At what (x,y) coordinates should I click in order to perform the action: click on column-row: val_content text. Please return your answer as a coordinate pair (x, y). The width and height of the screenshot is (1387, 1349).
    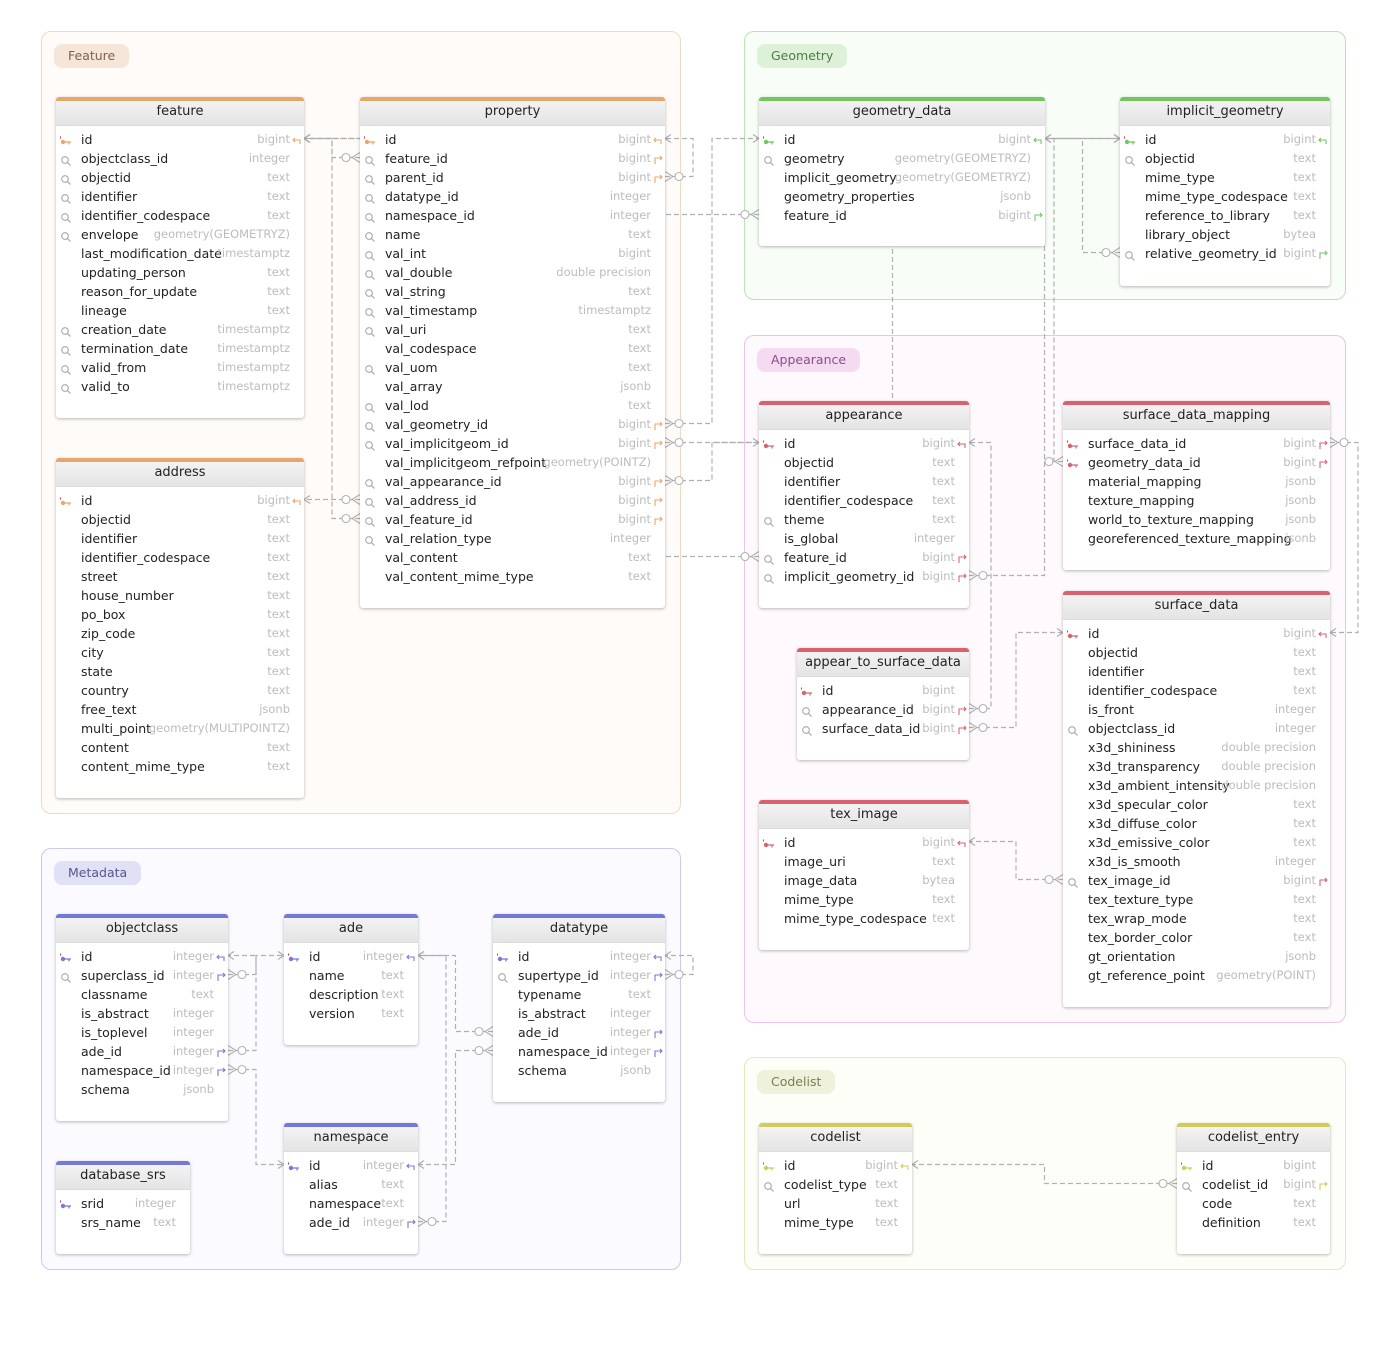
    Looking at the image, I should click on (512, 557).